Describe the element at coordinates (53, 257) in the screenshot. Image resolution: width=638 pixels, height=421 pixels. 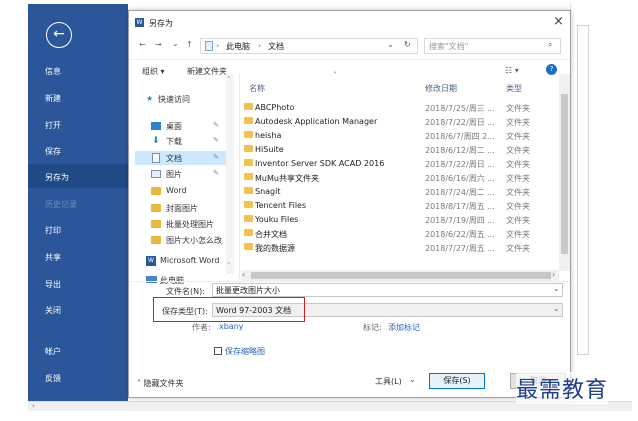
I see `nav-share: 共享` at that location.